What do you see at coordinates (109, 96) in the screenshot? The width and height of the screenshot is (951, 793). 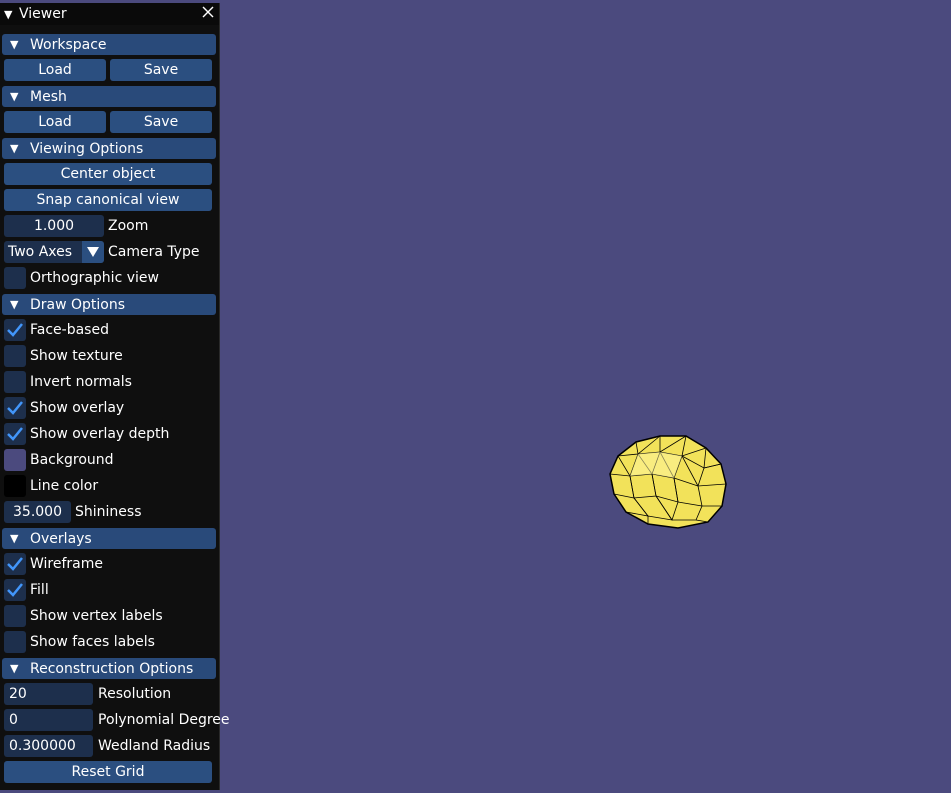 I see `mesh-header: ▼ Mesh` at bounding box center [109, 96].